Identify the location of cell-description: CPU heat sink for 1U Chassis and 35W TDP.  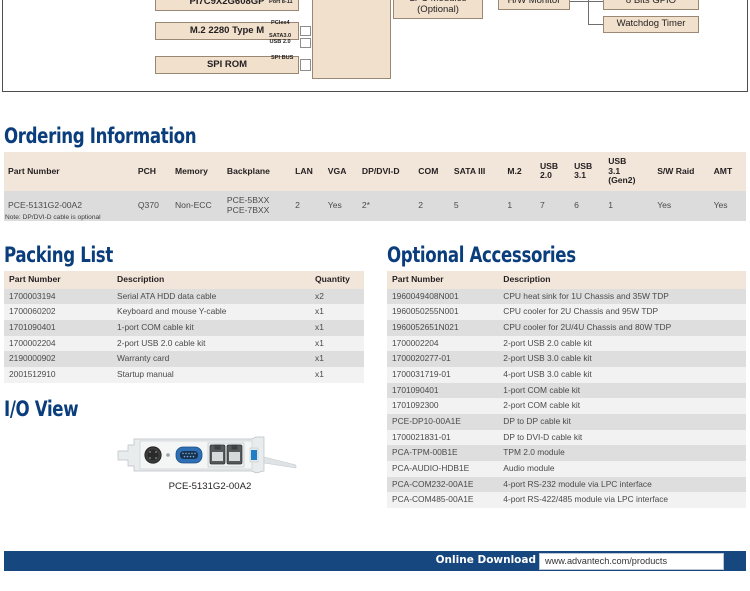
(622, 296).